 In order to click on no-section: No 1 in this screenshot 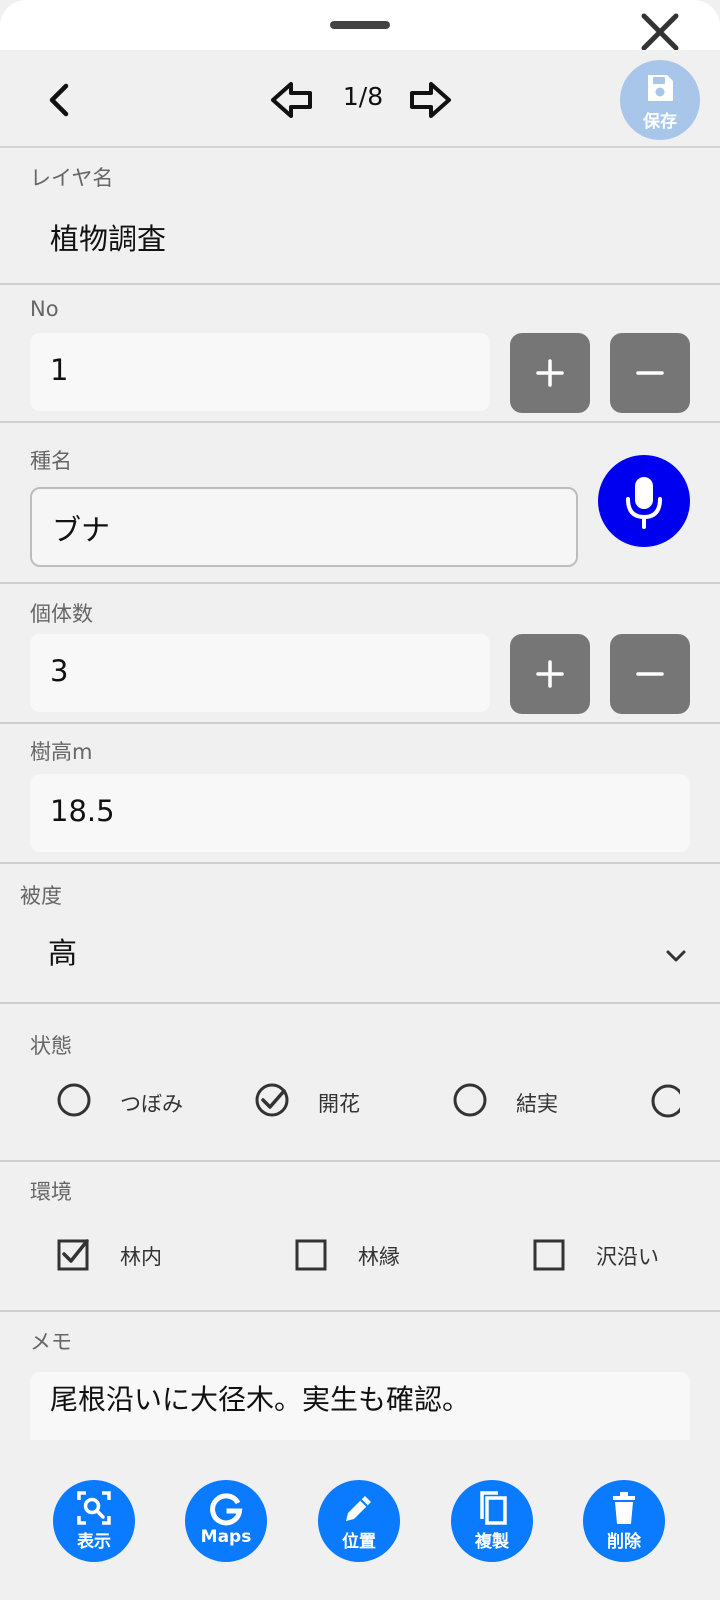, I will do `click(360, 355)`.